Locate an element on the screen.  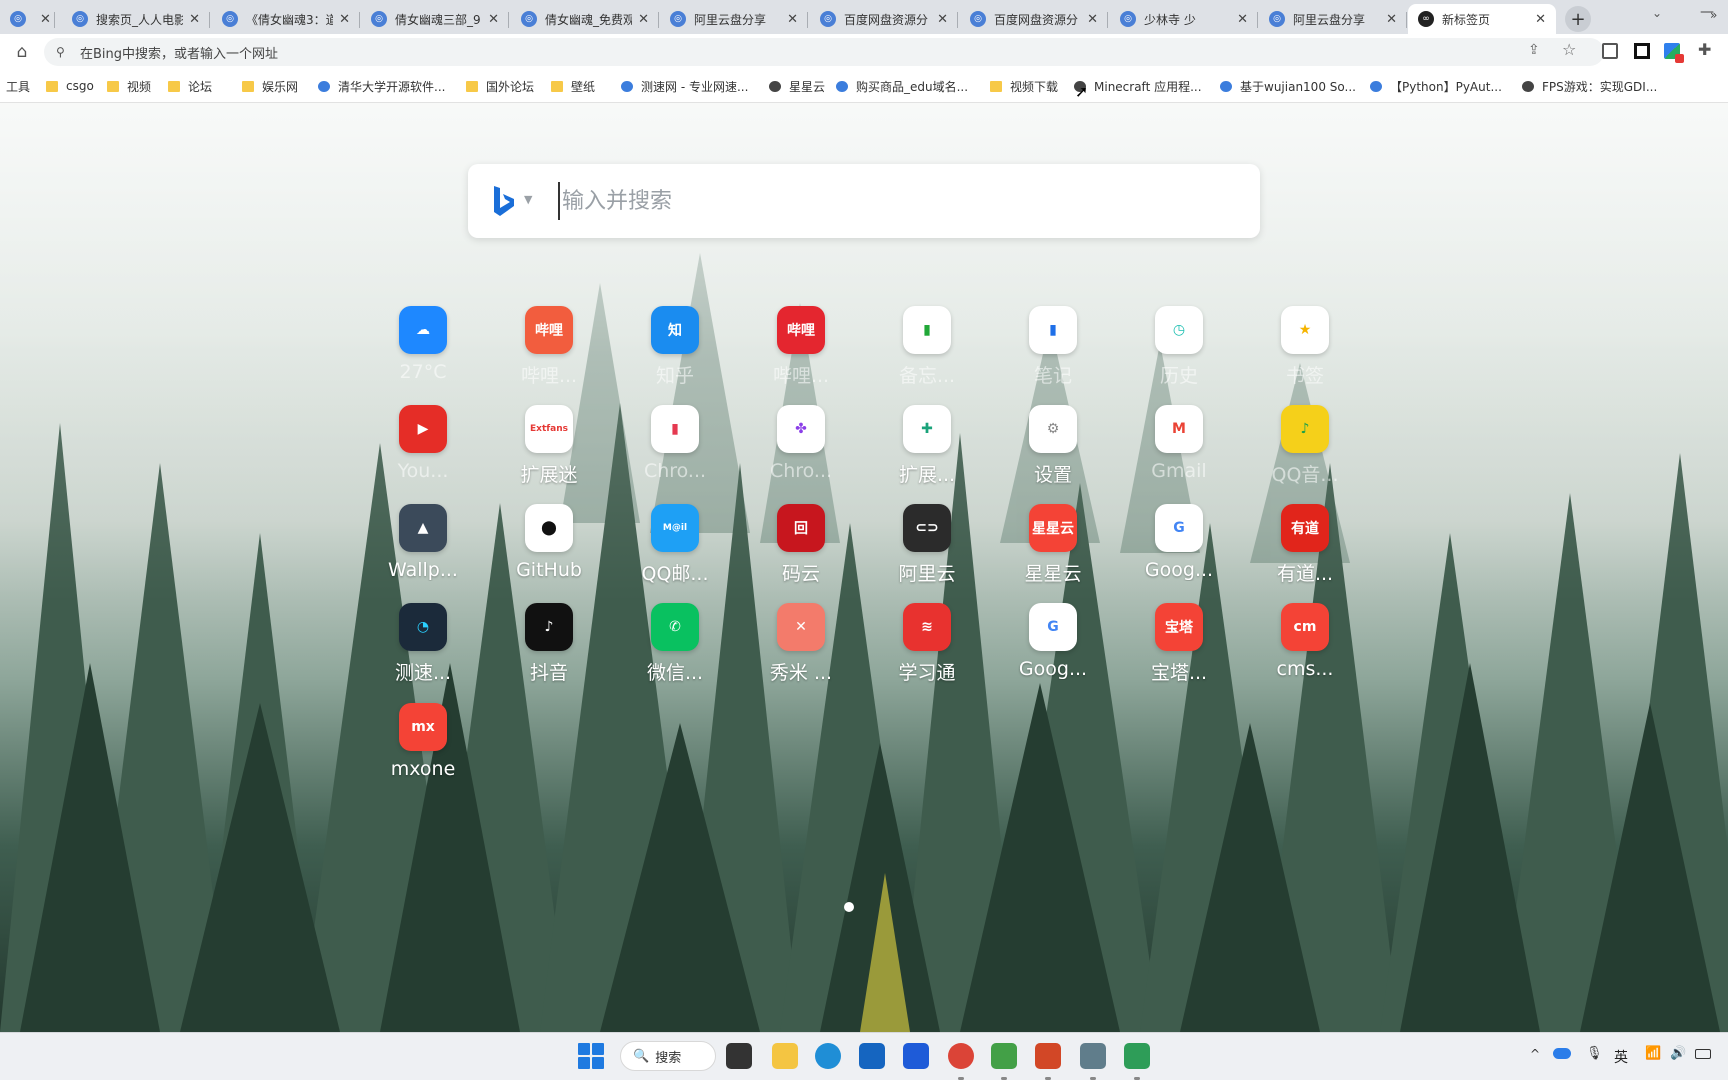
microphone-icon: 🎙 is located at coordinates (1594, 1053).